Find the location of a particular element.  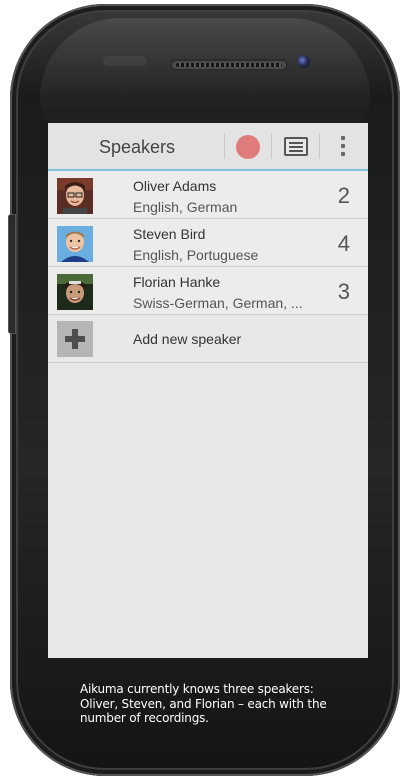

recording-count: 3 is located at coordinates (343, 291).